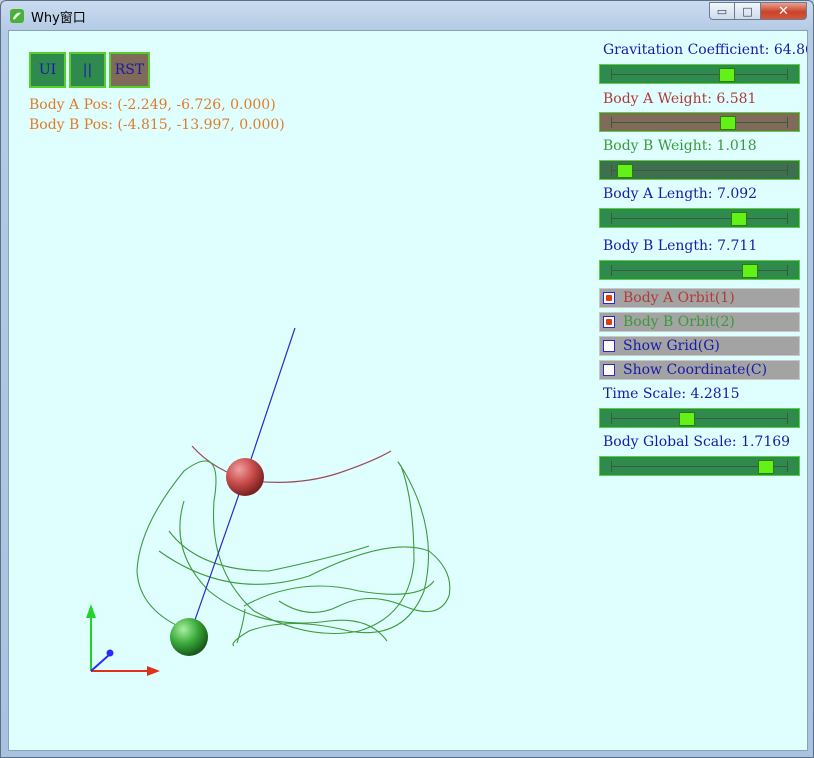 Image resolution: width=814 pixels, height=758 pixels. Describe the element at coordinates (699, 122) in the screenshot. I see `body-a-weight-slider` at that location.